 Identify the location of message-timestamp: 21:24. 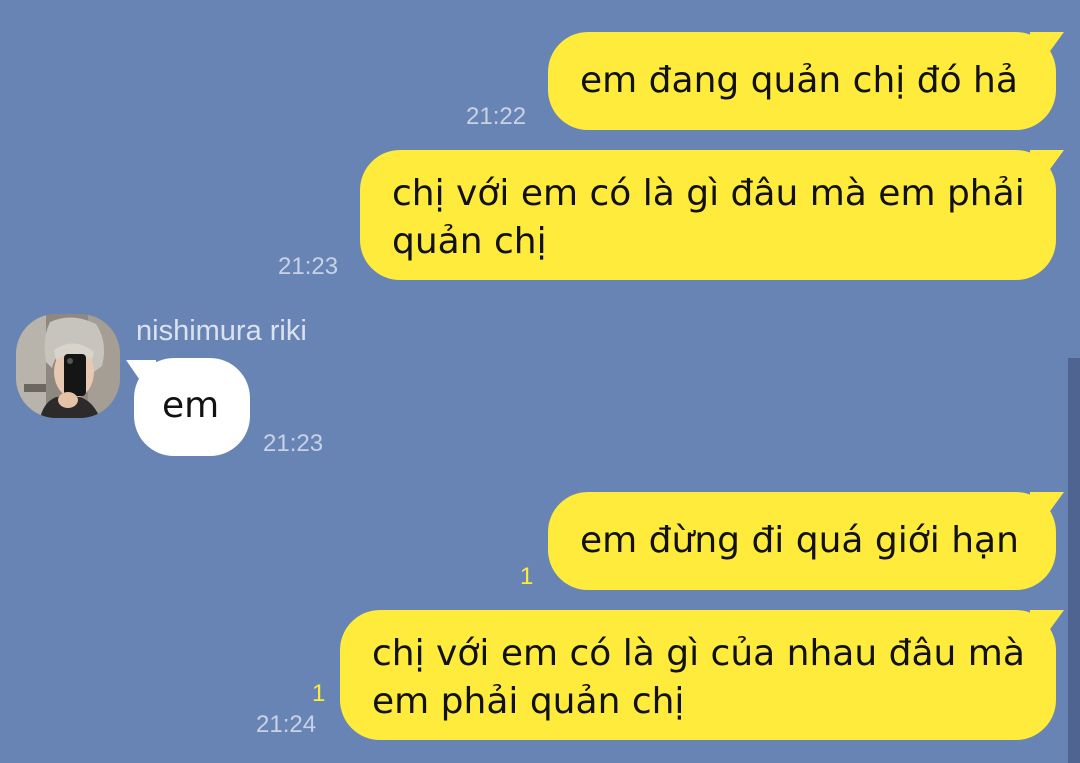
(286, 724).